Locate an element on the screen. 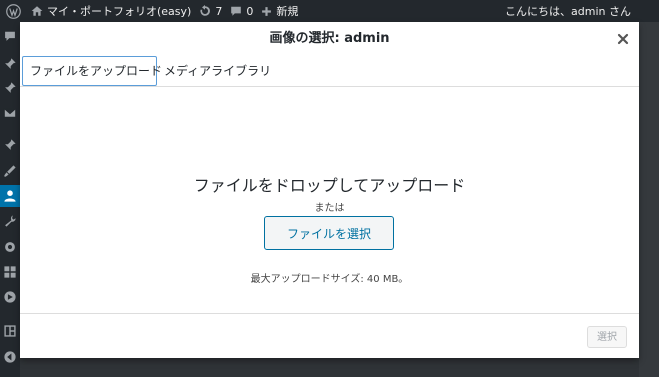 The height and width of the screenshot is (377, 659). updates-link: 7 is located at coordinates (210, 11).